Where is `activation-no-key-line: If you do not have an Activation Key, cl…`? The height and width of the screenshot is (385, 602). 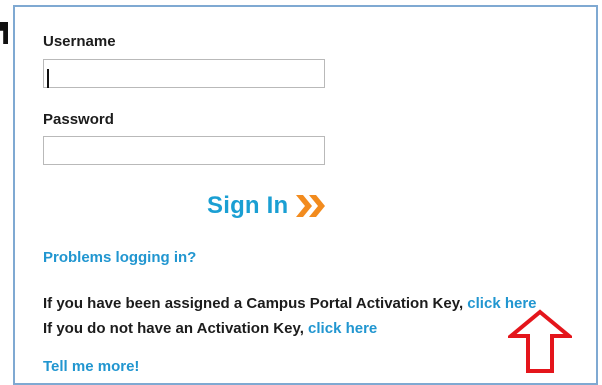 activation-no-key-line: If you do not have an Activation Key, cl… is located at coordinates (210, 328).